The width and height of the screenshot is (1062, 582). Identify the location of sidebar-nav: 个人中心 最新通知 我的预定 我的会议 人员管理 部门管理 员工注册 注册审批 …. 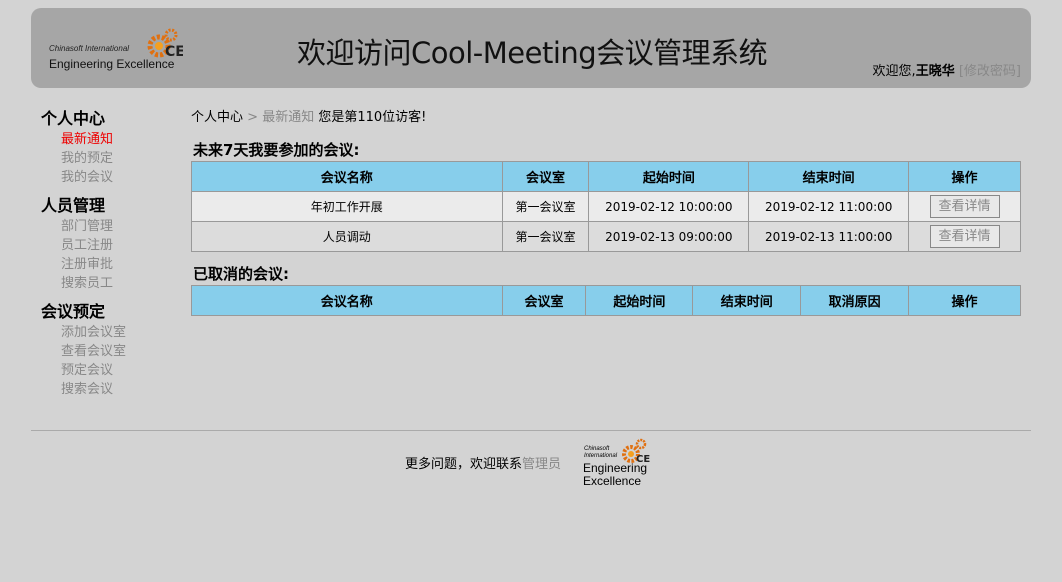
(106, 257).